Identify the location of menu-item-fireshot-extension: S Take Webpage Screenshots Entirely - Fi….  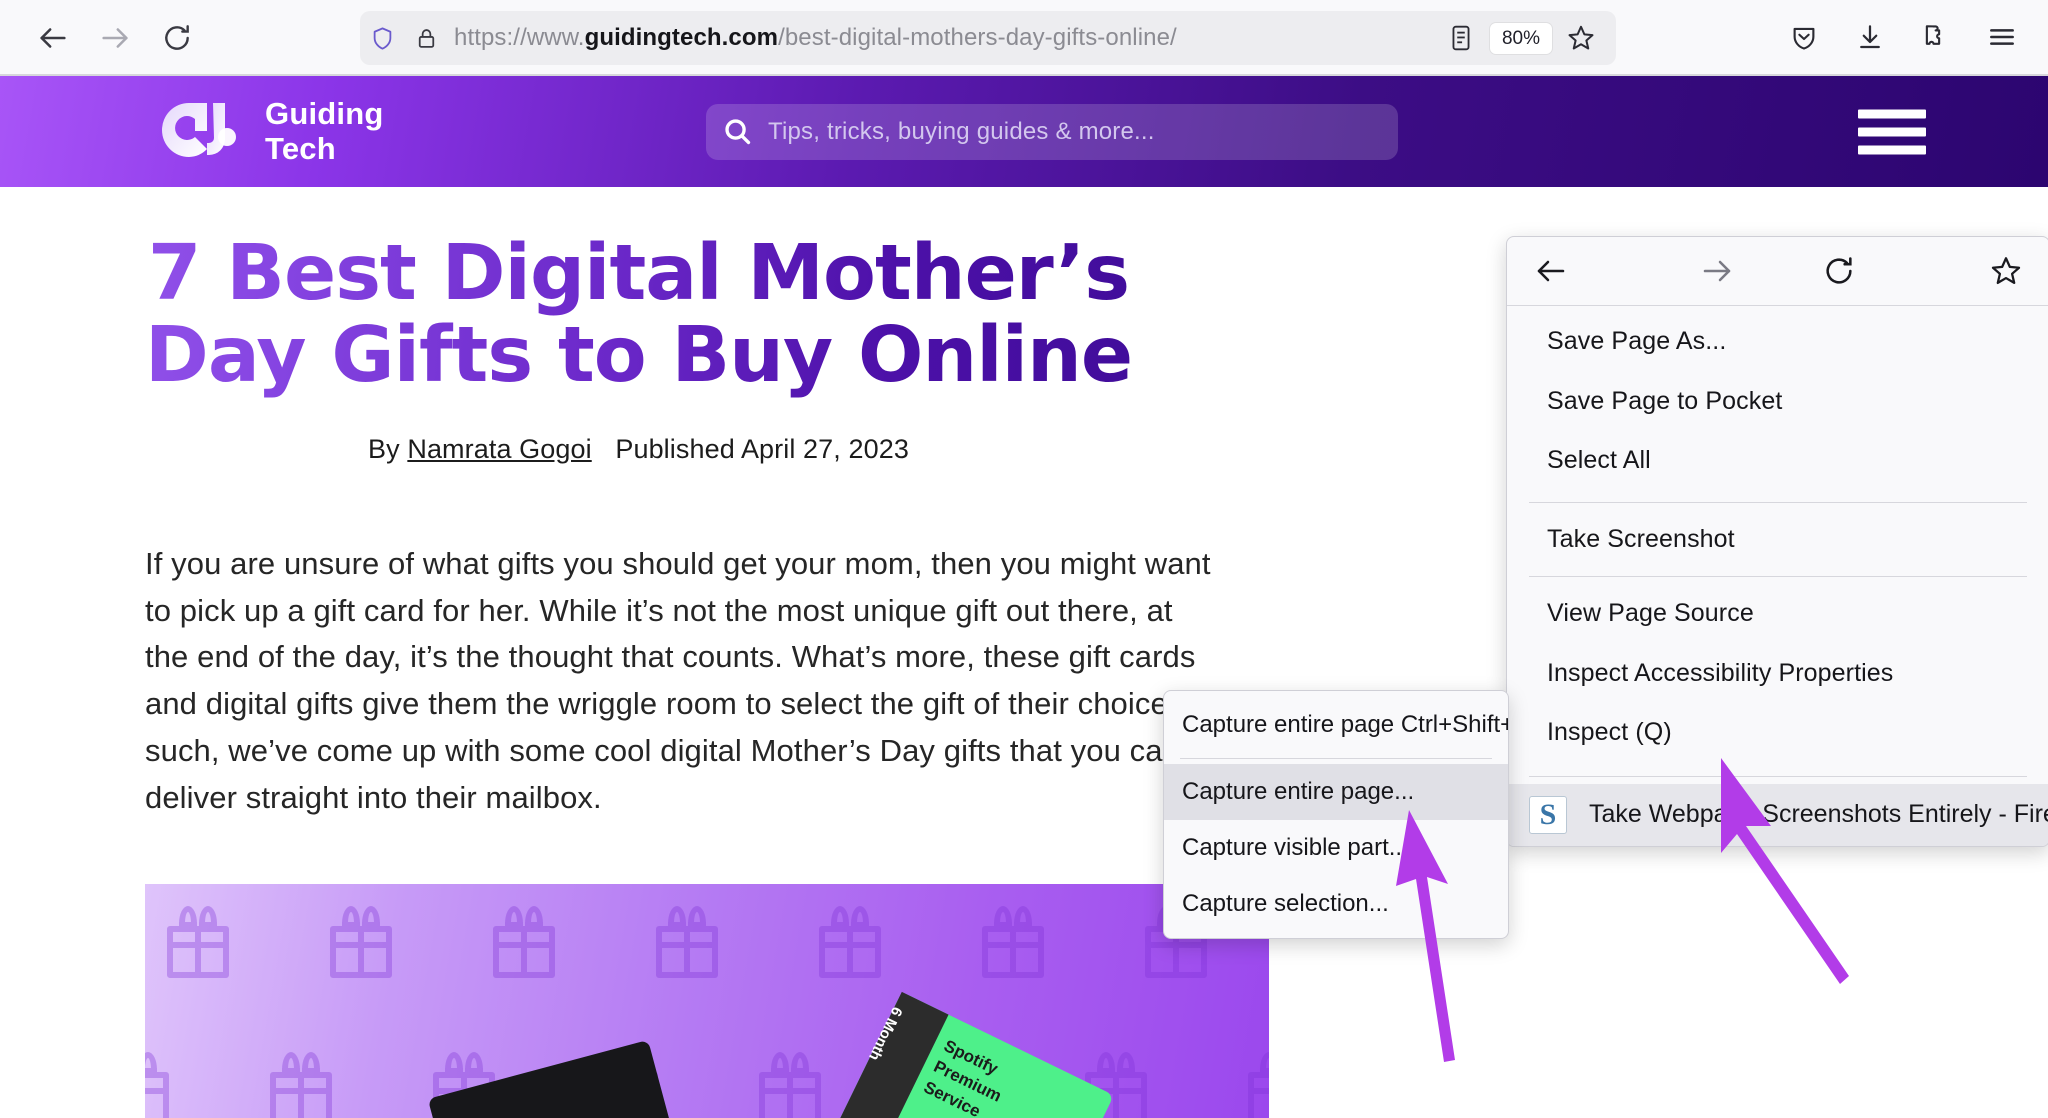
(1777, 814).